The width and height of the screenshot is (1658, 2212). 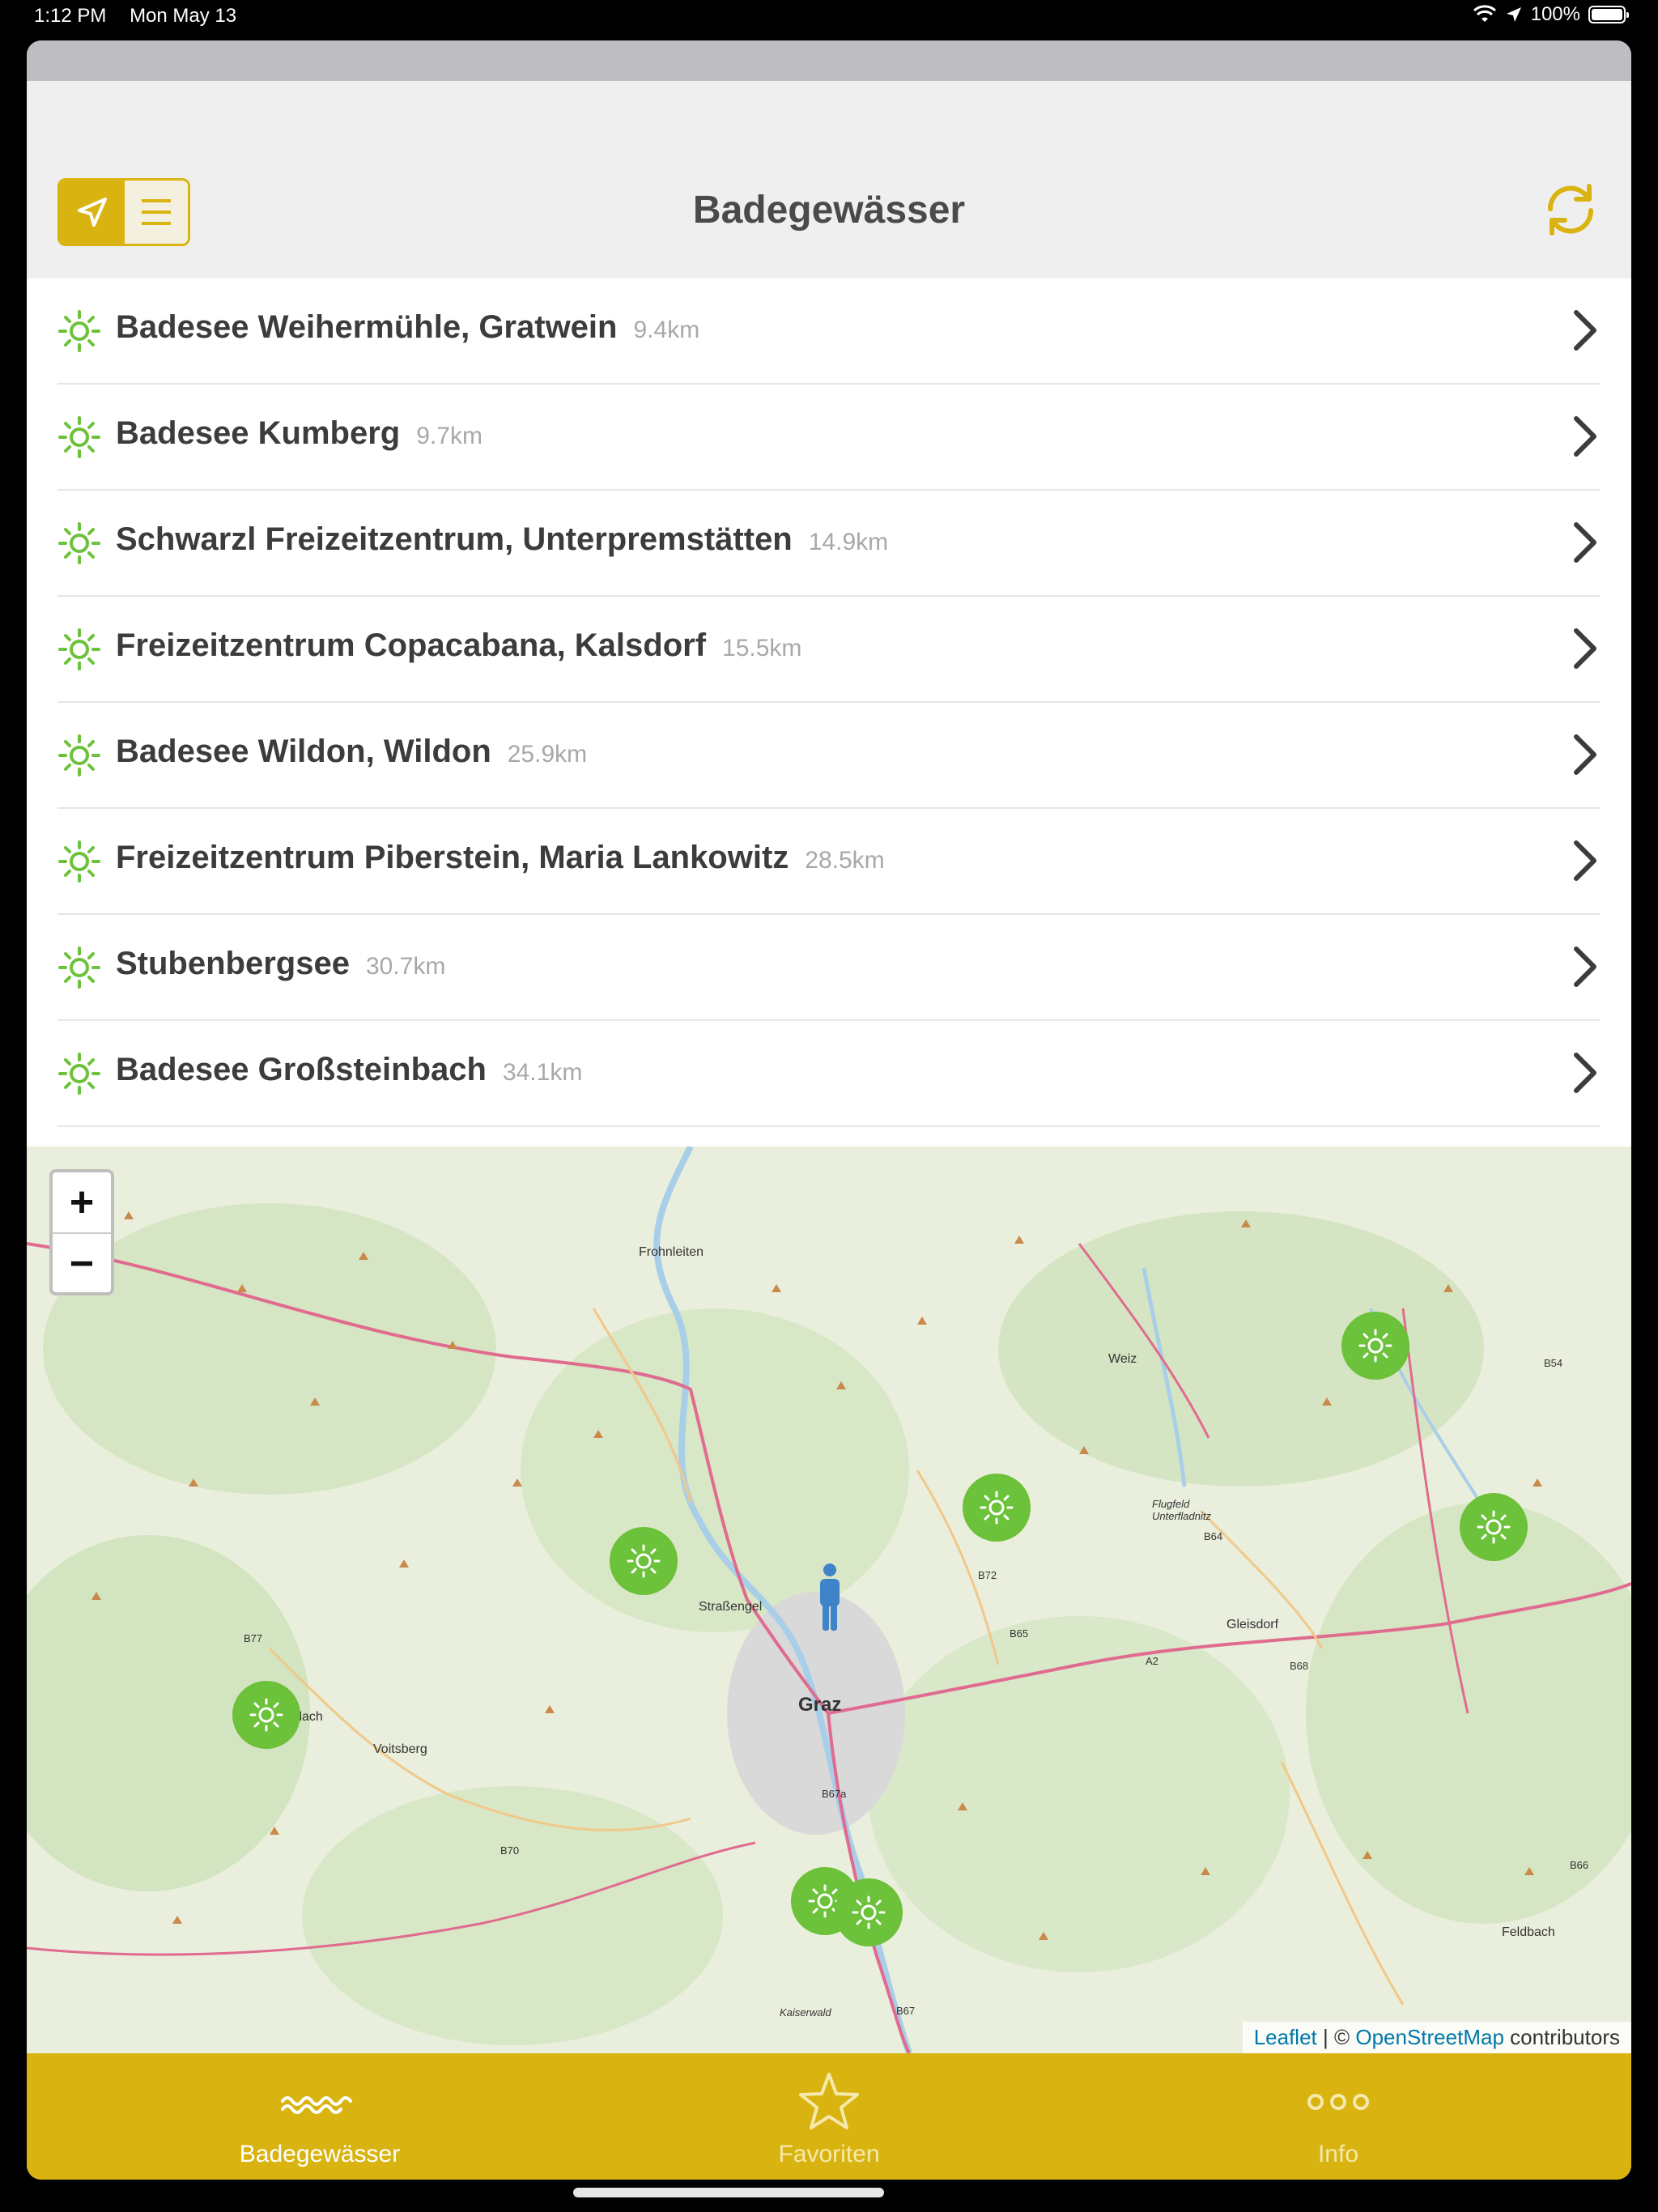 I want to click on list-item-name: Badesee Weihermühle, Gratwein 9.4km, so click(x=407, y=328).